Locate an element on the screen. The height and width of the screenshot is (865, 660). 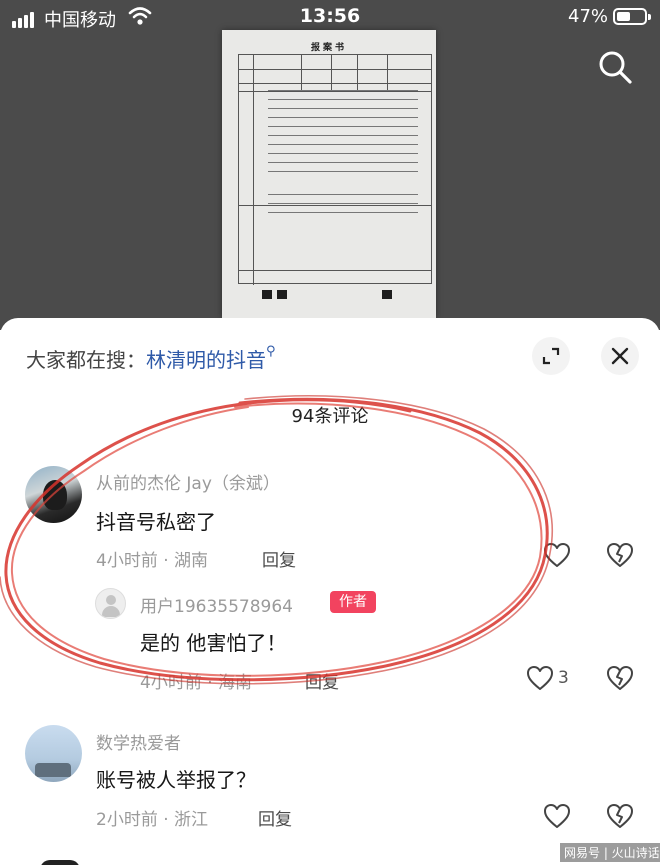
author-badge: 作者 is located at coordinates (353, 602).